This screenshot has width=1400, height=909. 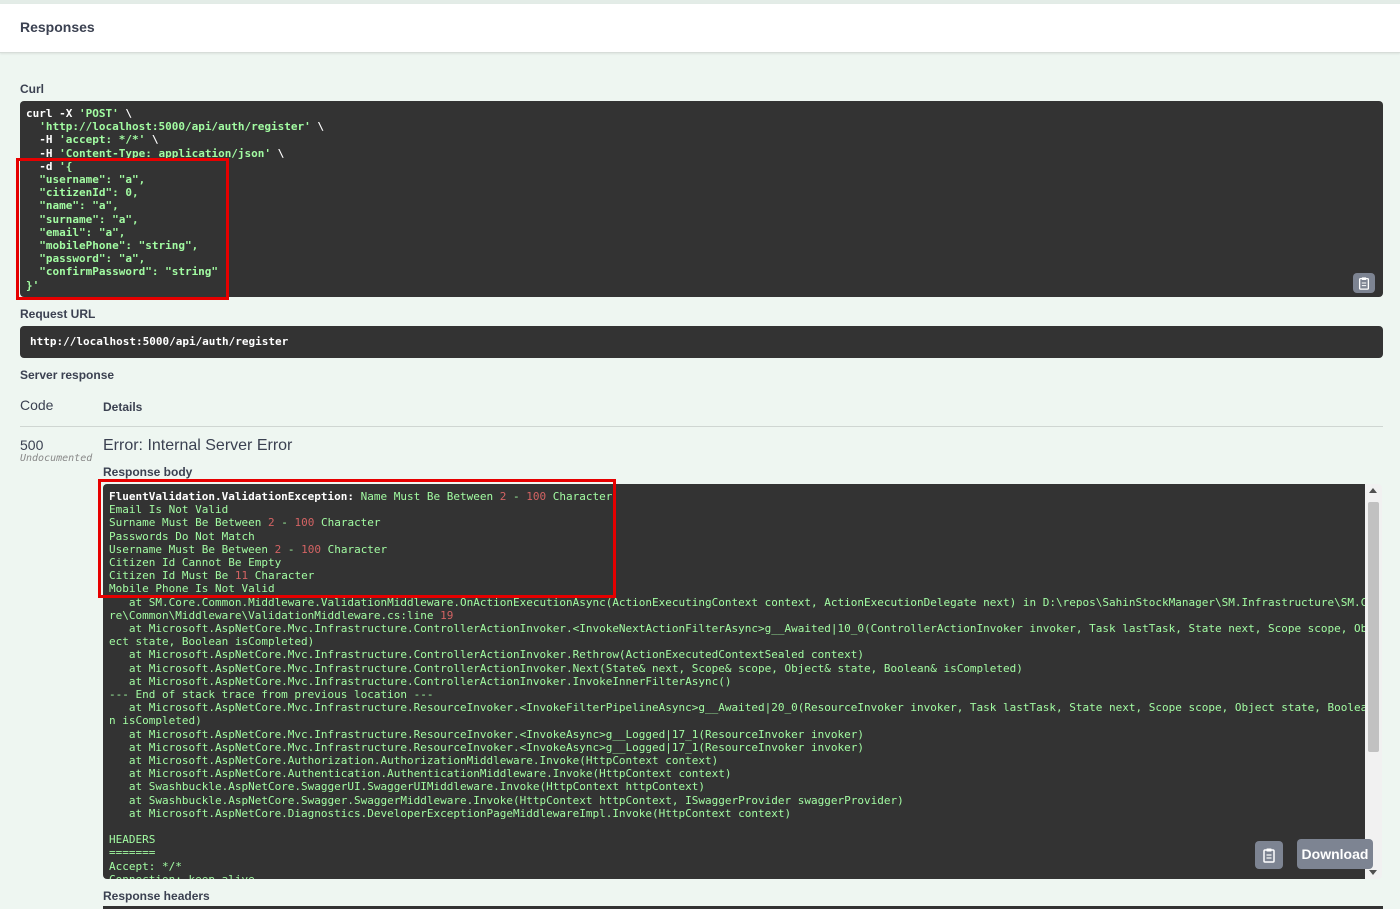 What do you see at coordinates (1373, 627) in the screenshot?
I see `scroll-thumb` at bounding box center [1373, 627].